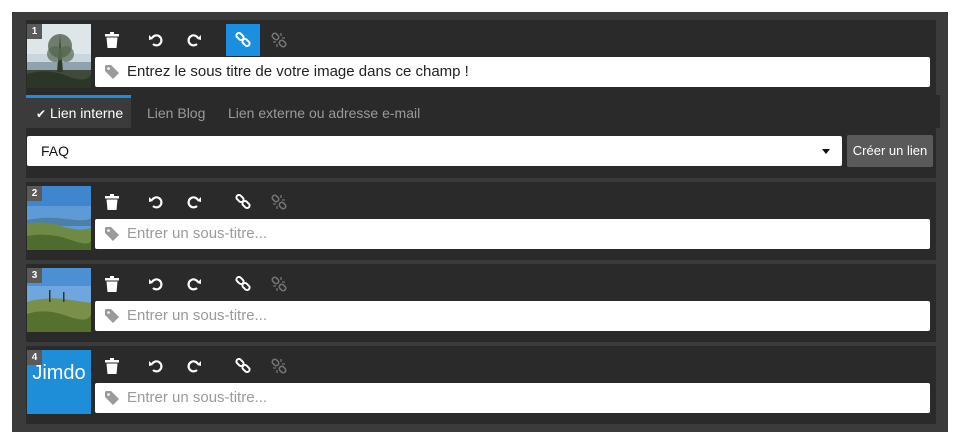  What do you see at coordinates (86, 113) in the screenshot?
I see `tab-label: Lien interne` at bounding box center [86, 113].